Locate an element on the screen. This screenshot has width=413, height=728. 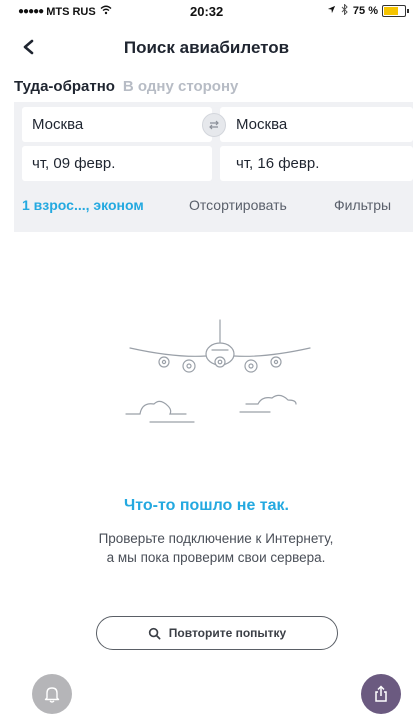
options-row: 1 взрос..., эконом Отсортировать Фильтры is located at coordinates (213, 205).